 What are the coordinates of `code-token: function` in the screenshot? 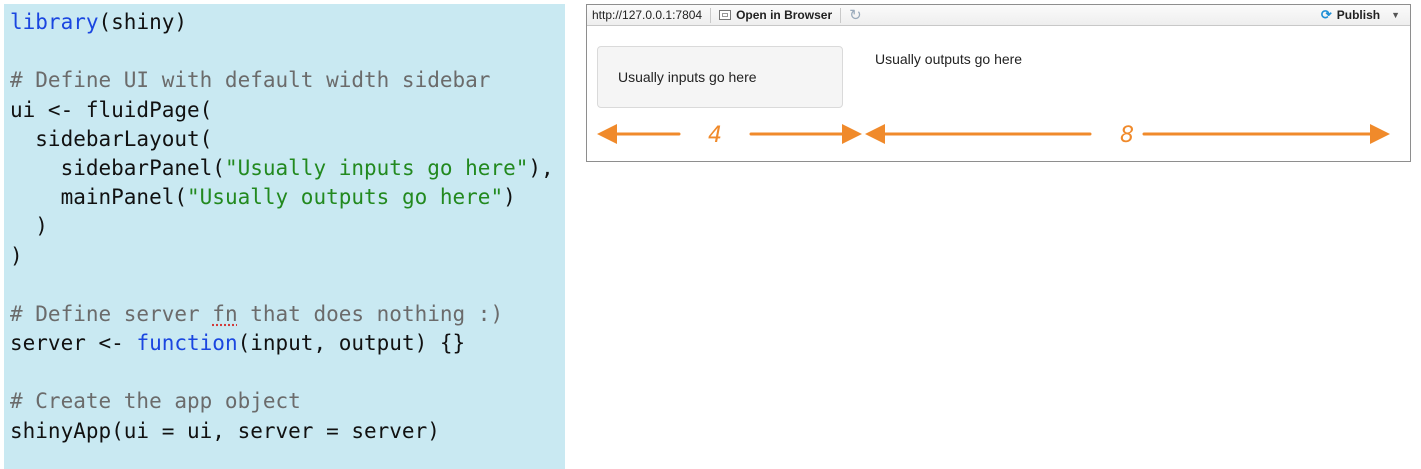 It's located at (187, 343).